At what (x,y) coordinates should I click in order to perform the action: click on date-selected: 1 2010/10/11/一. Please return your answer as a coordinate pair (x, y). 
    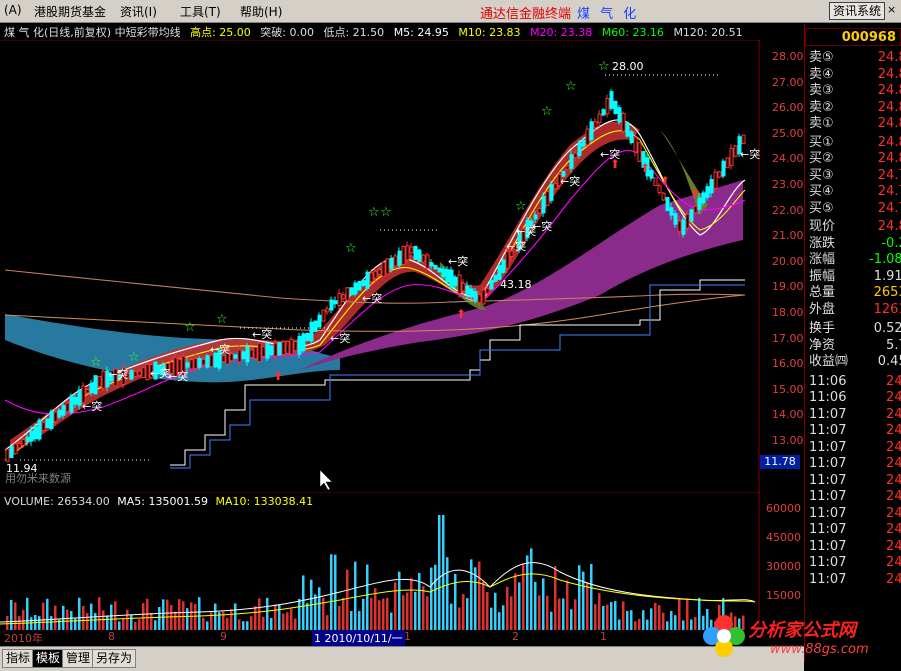
    Looking at the image, I should click on (358, 638).